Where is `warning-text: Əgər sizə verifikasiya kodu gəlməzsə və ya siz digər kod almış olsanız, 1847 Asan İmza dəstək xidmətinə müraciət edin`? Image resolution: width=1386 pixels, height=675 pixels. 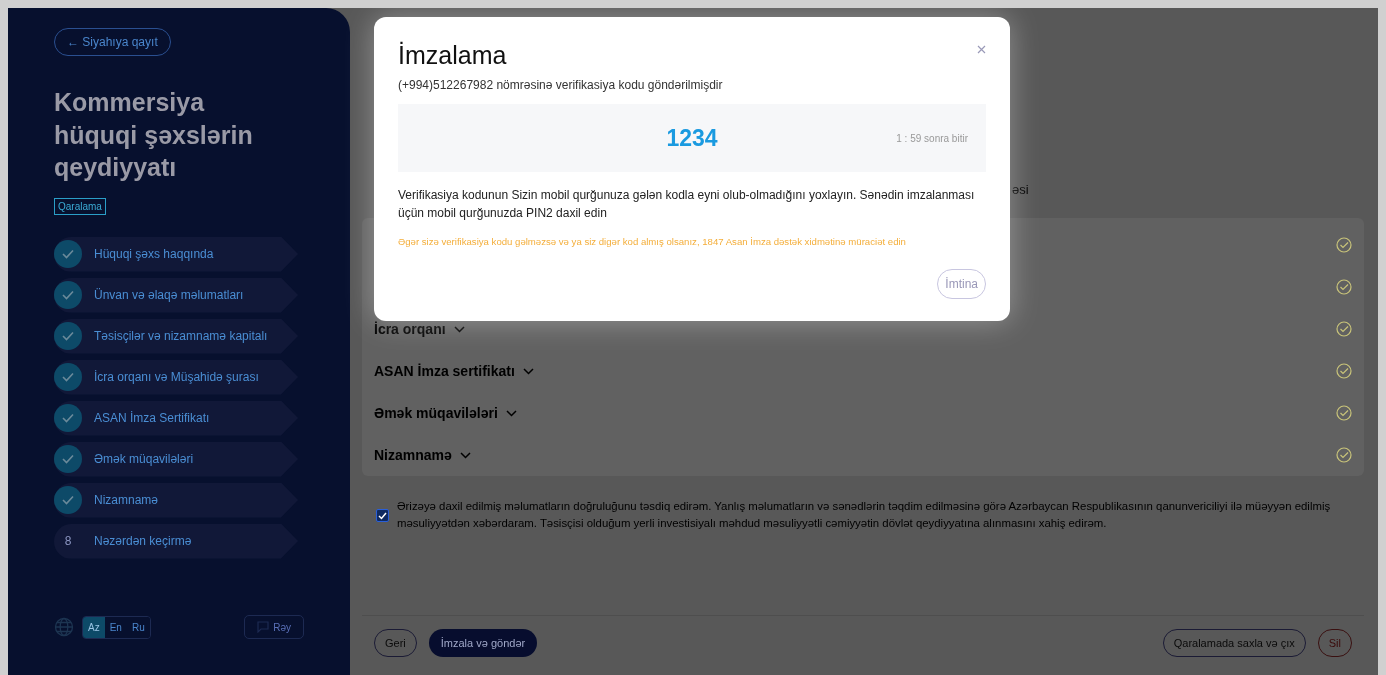 warning-text: Əgər sizə verifikasiya kodu gəlməzsə və ya siz digər kod almış olsanız, 1847 Asan İmza dəstək xidmətinə müraciət edin is located at coordinates (652, 241).